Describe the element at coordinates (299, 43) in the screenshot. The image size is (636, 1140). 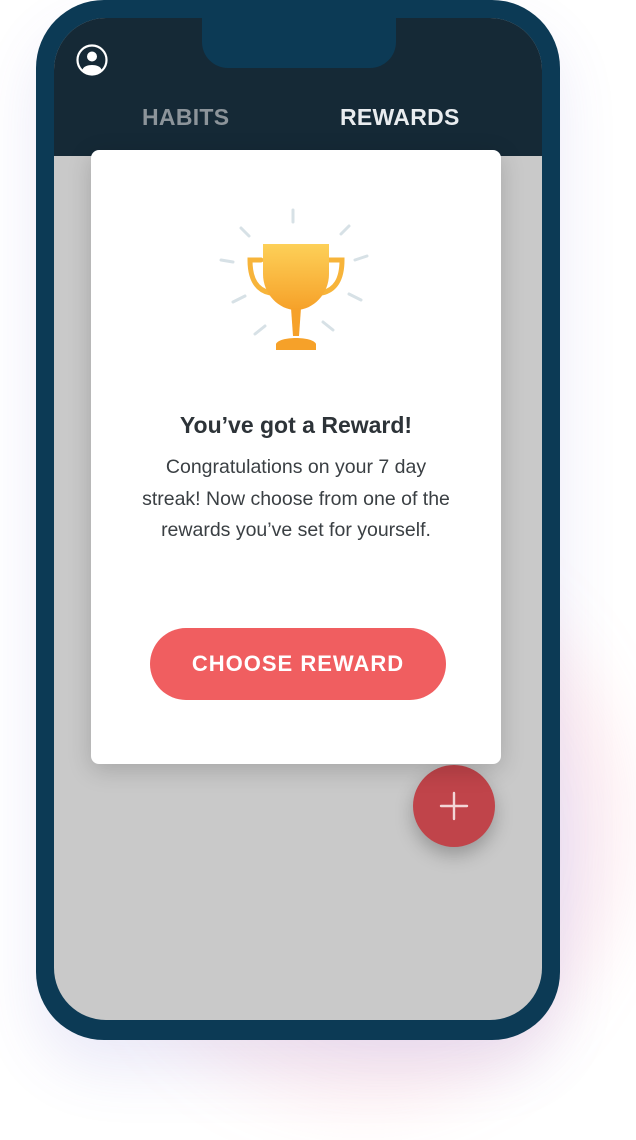
I see `phone-notch` at that location.